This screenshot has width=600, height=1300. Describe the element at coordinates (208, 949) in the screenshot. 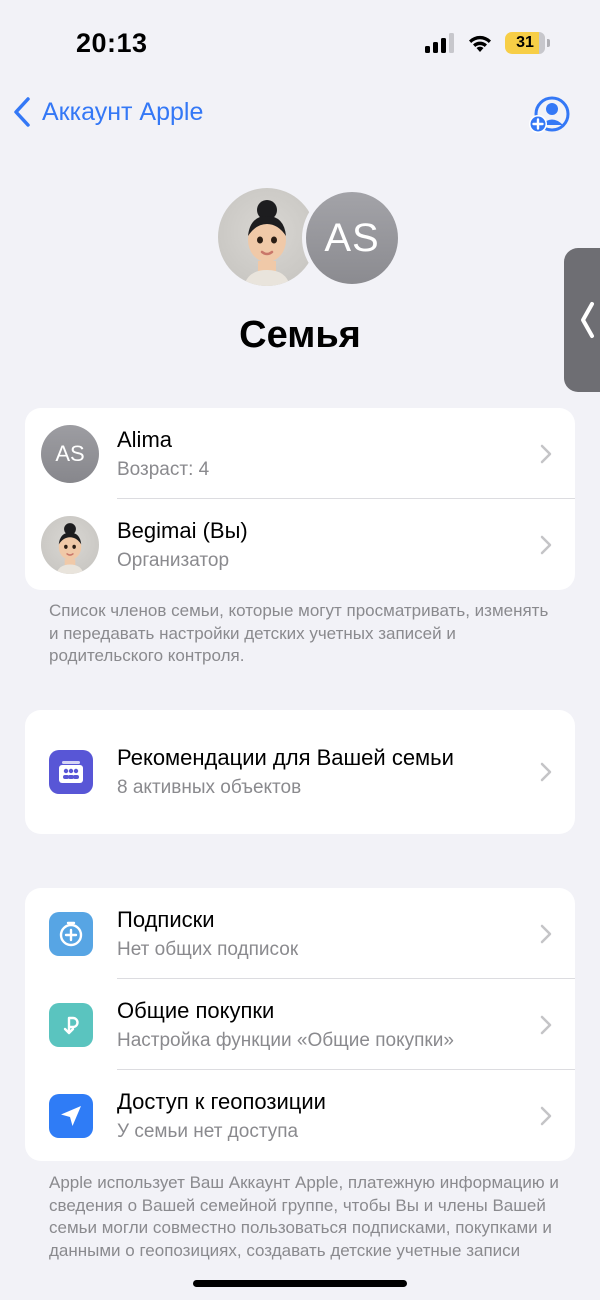

I see `subscriptions-subtitle: Нет общих подписок` at that location.